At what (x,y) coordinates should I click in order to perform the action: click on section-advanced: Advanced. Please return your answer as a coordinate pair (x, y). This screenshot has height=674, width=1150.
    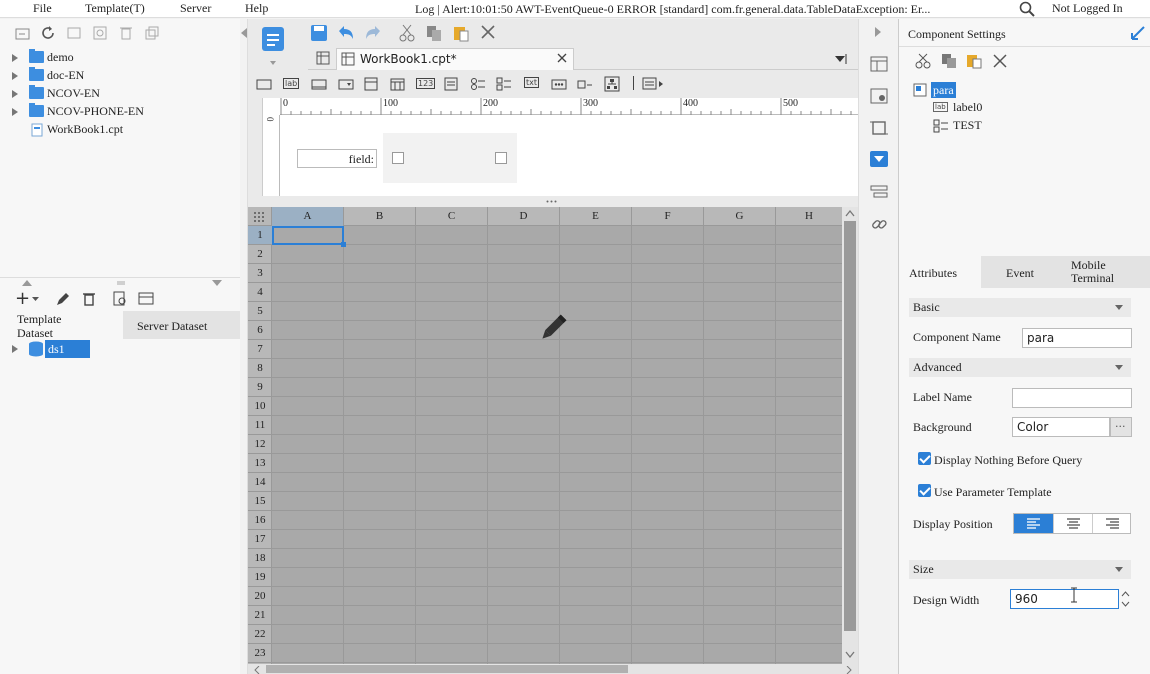
    Looking at the image, I should click on (1020, 367).